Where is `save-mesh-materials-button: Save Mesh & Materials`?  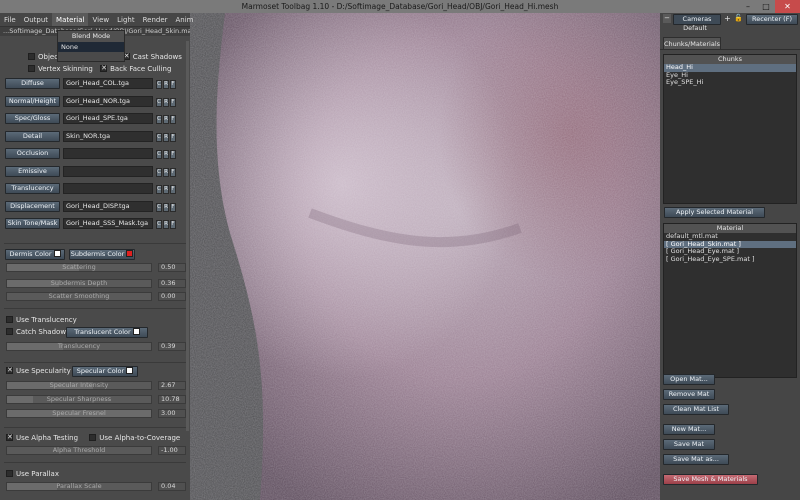 save-mesh-materials-button: Save Mesh & Materials is located at coordinates (710, 479).